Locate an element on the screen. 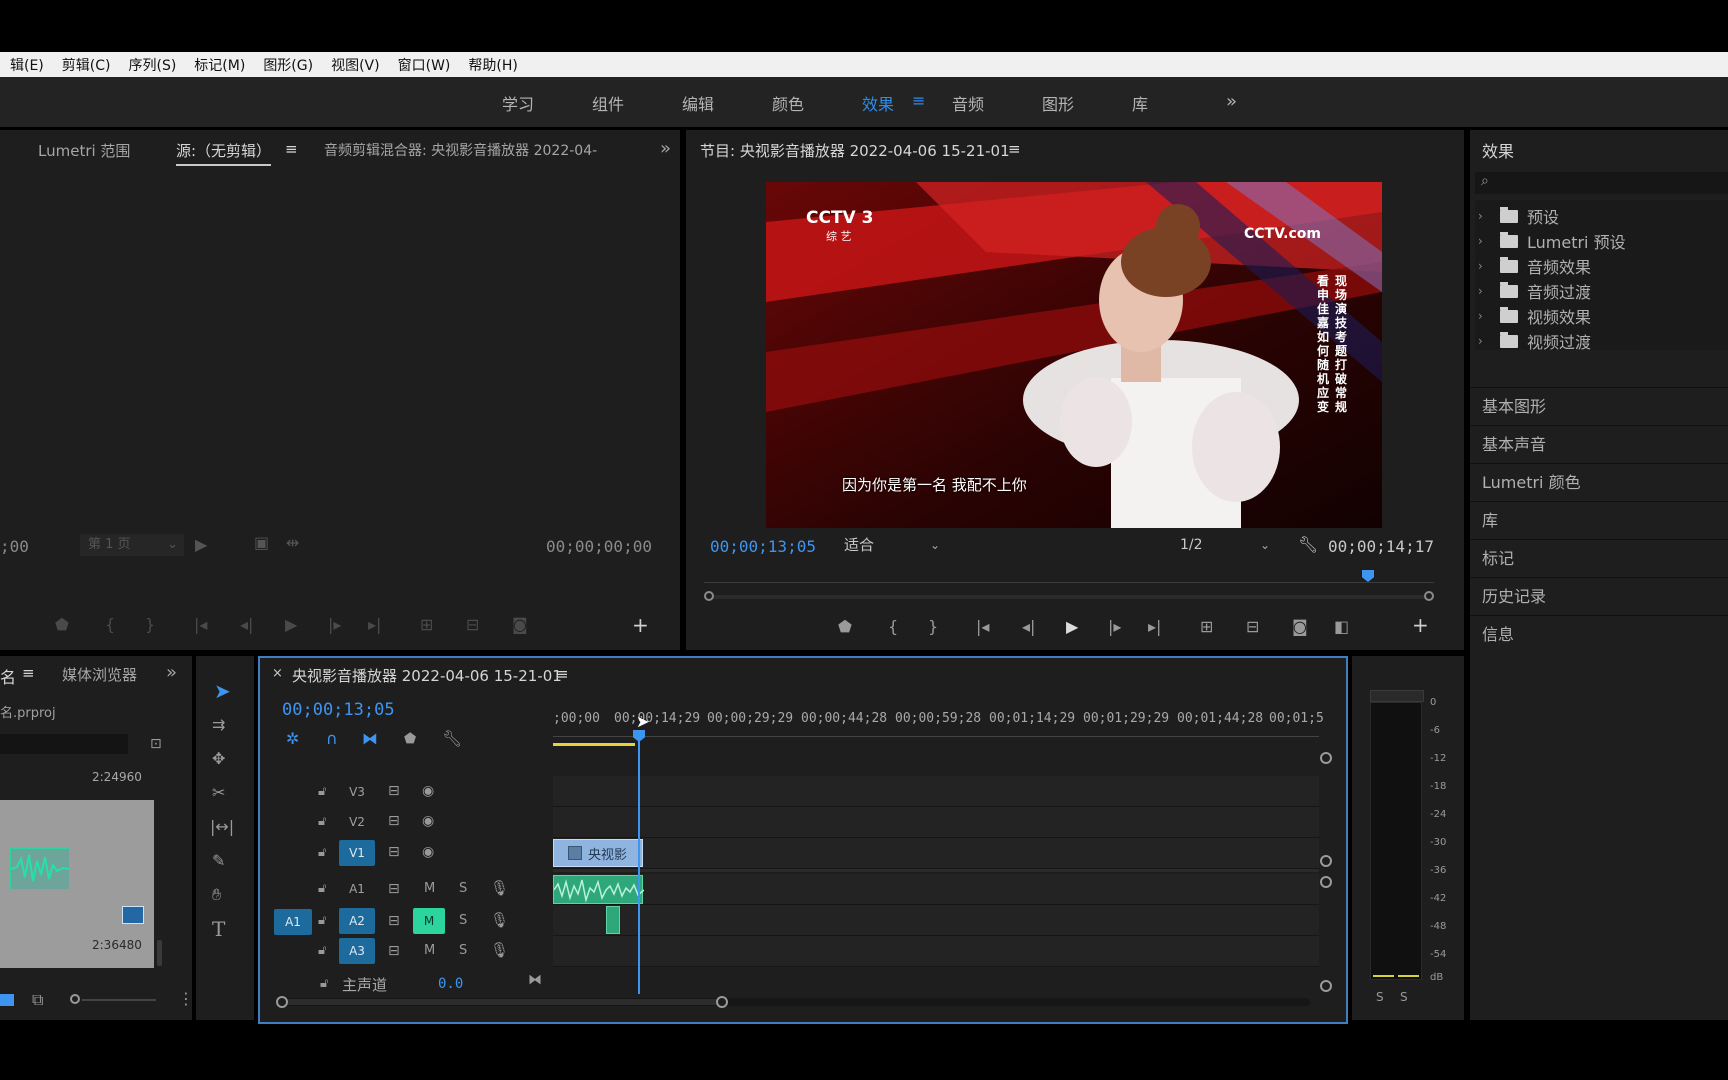 The height and width of the screenshot is (1080, 1728). linked-selection-icon: ⧓ is located at coordinates (370, 739).